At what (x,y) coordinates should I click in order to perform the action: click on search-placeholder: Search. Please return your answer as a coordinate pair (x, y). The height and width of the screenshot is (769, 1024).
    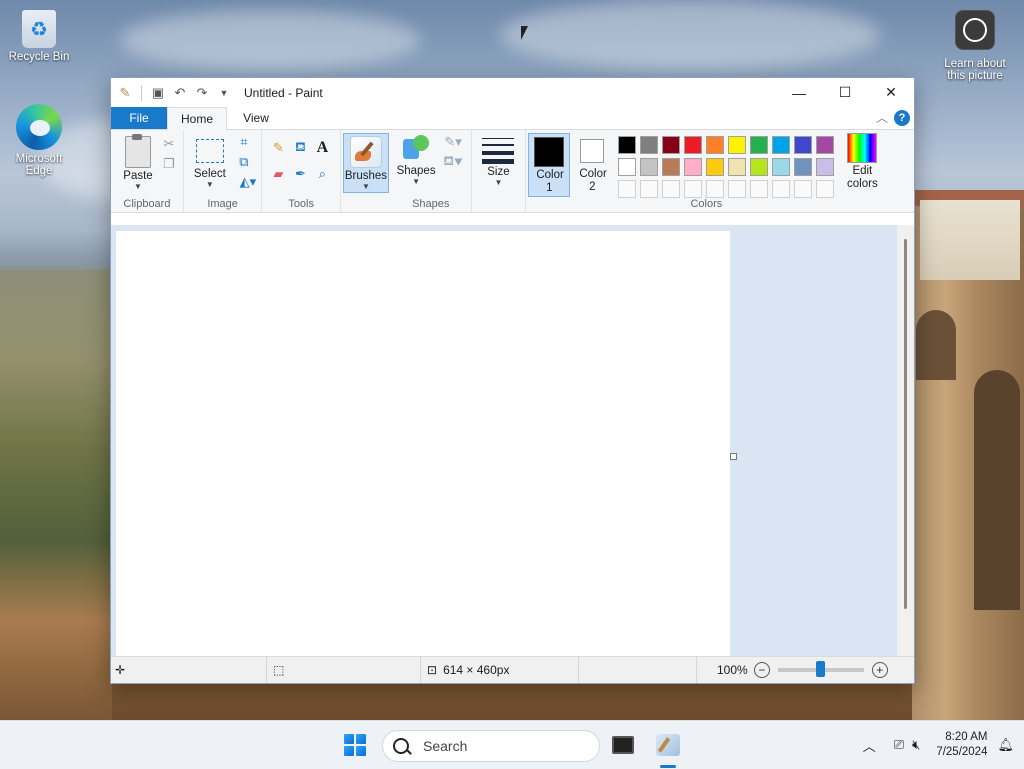
    Looking at the image, I should click on (445, 746).